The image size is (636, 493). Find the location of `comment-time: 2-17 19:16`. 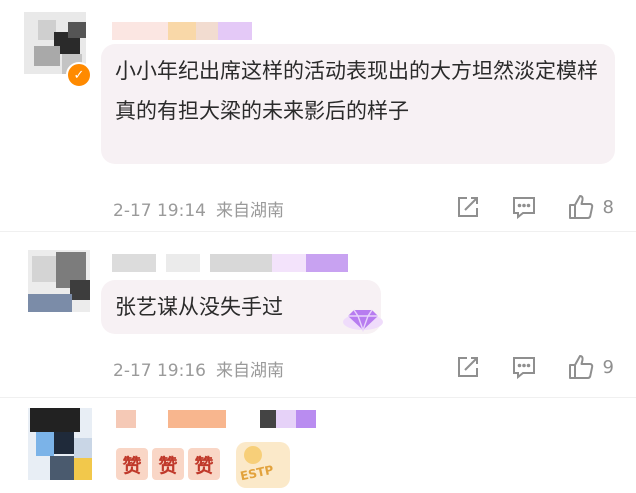

comment-time: 2-17 19:16 is located at coordinates (159, 371).